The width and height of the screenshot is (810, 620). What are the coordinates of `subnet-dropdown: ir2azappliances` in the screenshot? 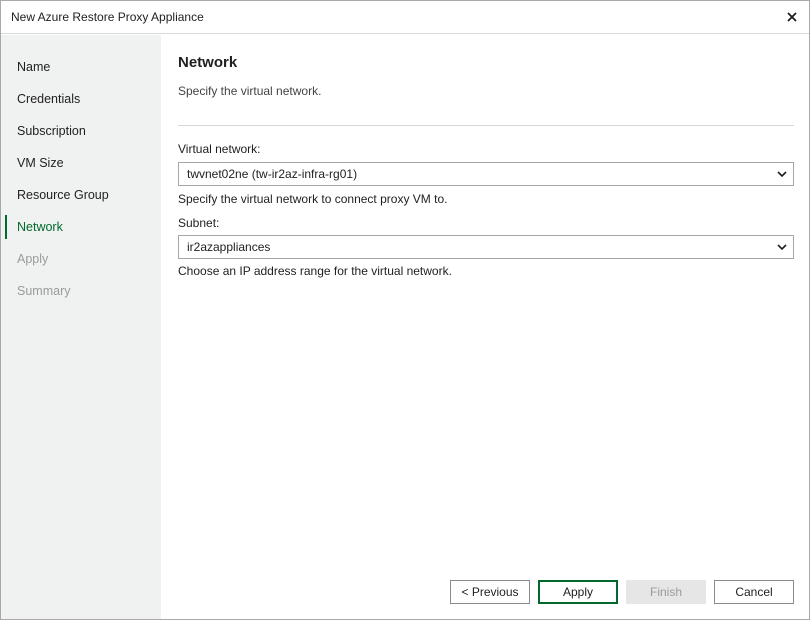 It's located at (486, 247).